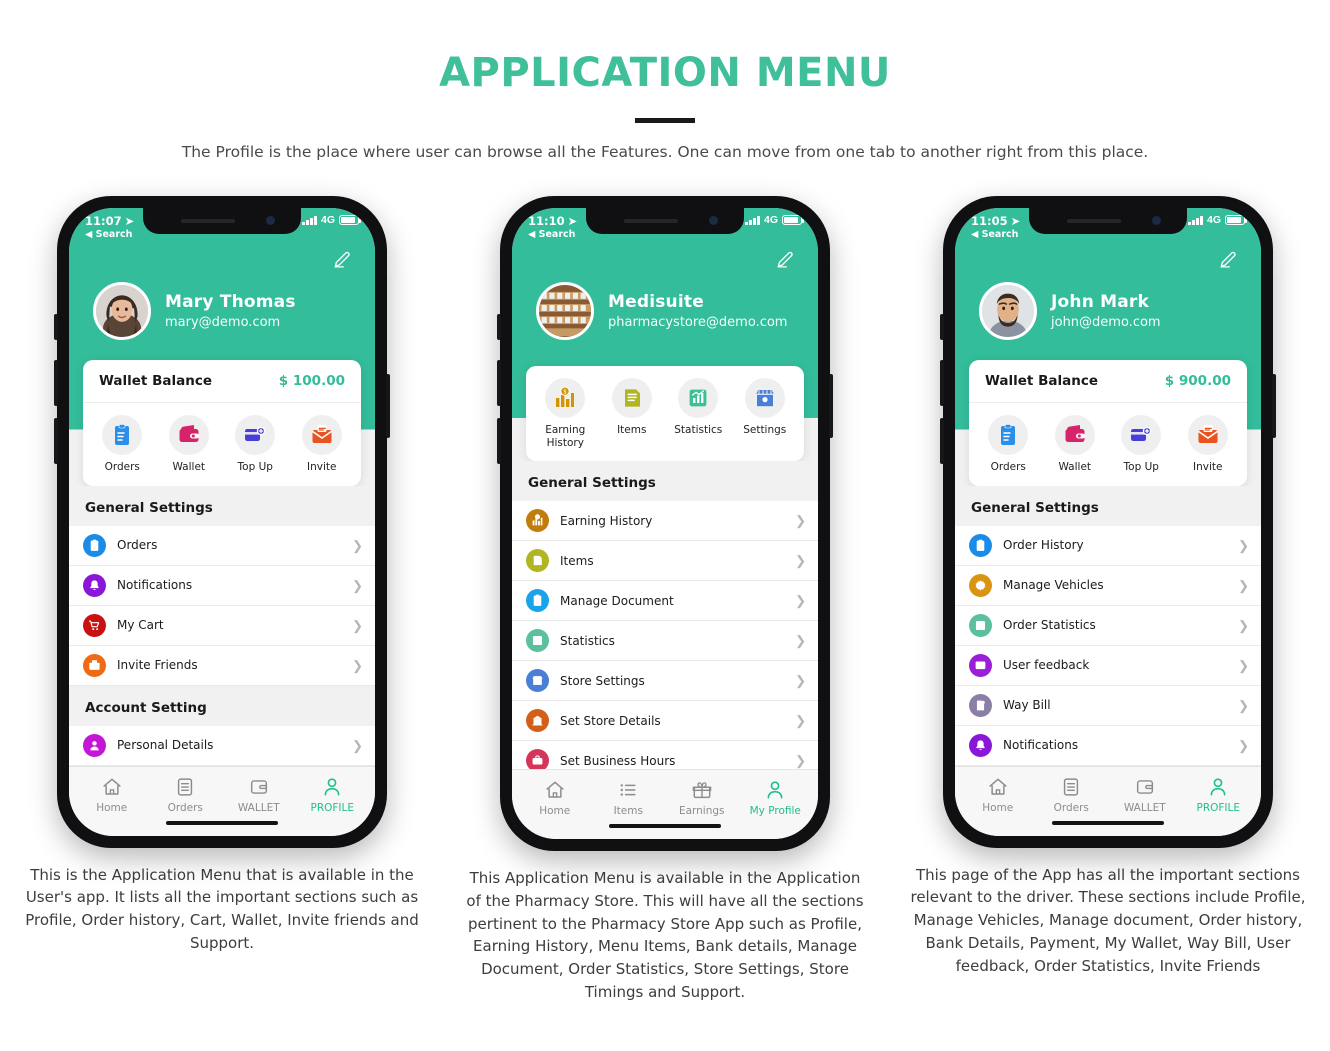 The width and height of the screenshot is (1330, 1051). Describe the element at coordinates (1108, 665) in the screenshot. I see `list-item: User feedback ❯` at that location.